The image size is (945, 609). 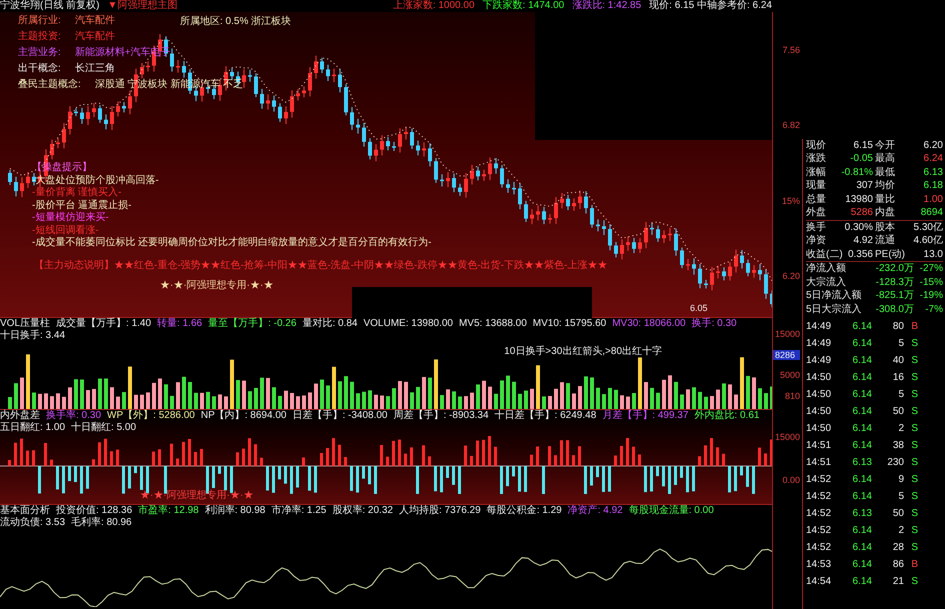 What do you see at coordinates (25, 510) in the screenshot?
I see `indicator-value: 基本面分析` at bounding box center [25, 510].